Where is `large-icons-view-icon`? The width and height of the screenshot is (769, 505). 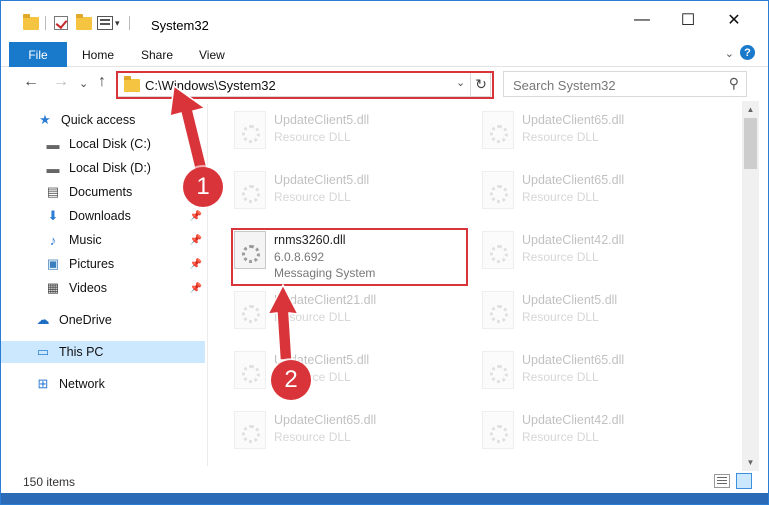
large-icons-view-icon is located at coordinates (744, 481).